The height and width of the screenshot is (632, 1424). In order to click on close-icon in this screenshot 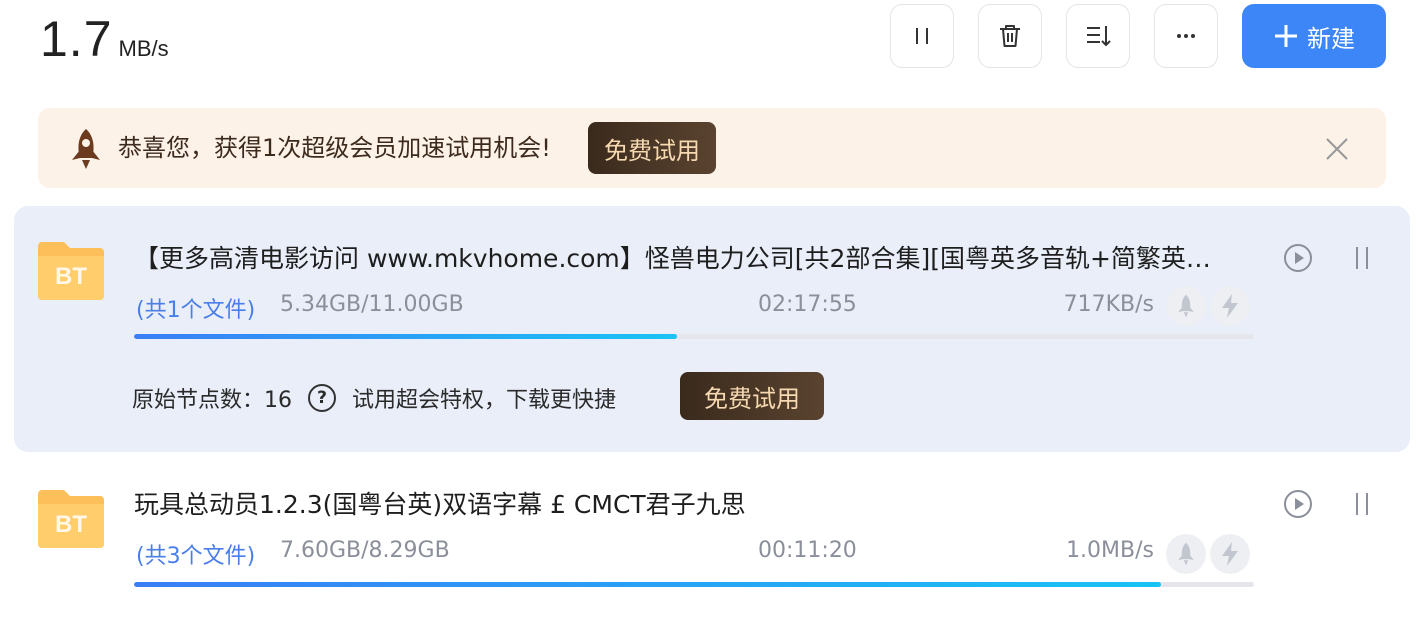, I will do `click(1337, 149)`.